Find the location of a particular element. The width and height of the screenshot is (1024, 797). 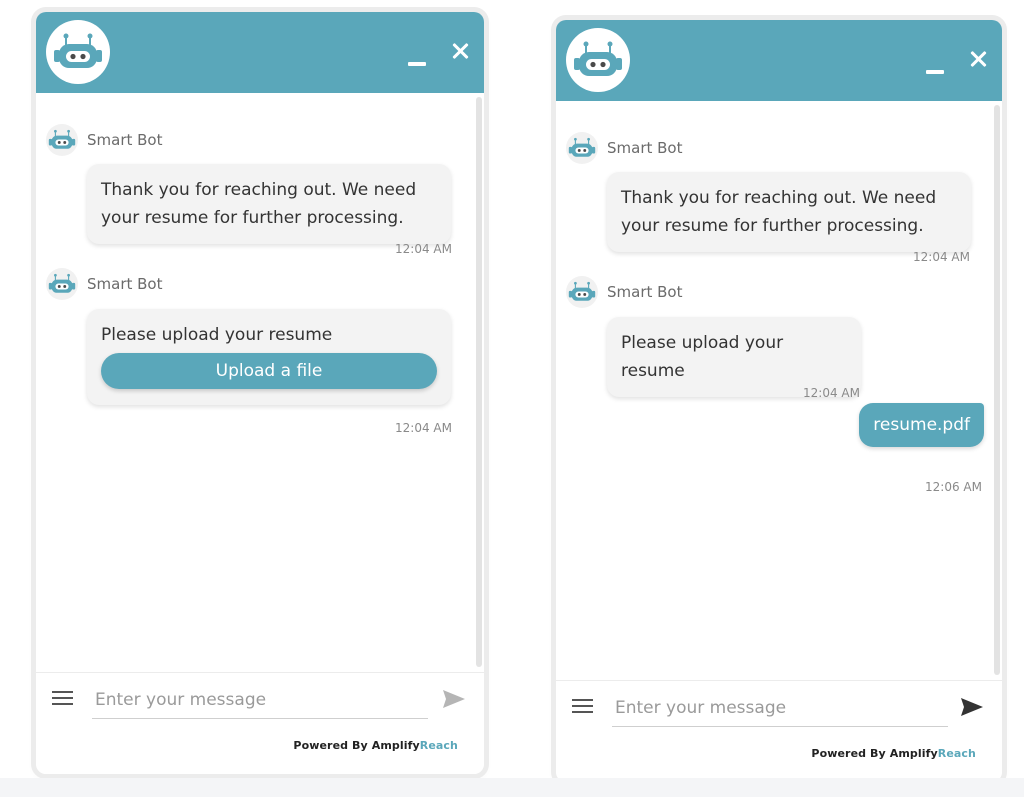

bot-message-bubble: Please upload your resume is located at coordinates (734, 357).